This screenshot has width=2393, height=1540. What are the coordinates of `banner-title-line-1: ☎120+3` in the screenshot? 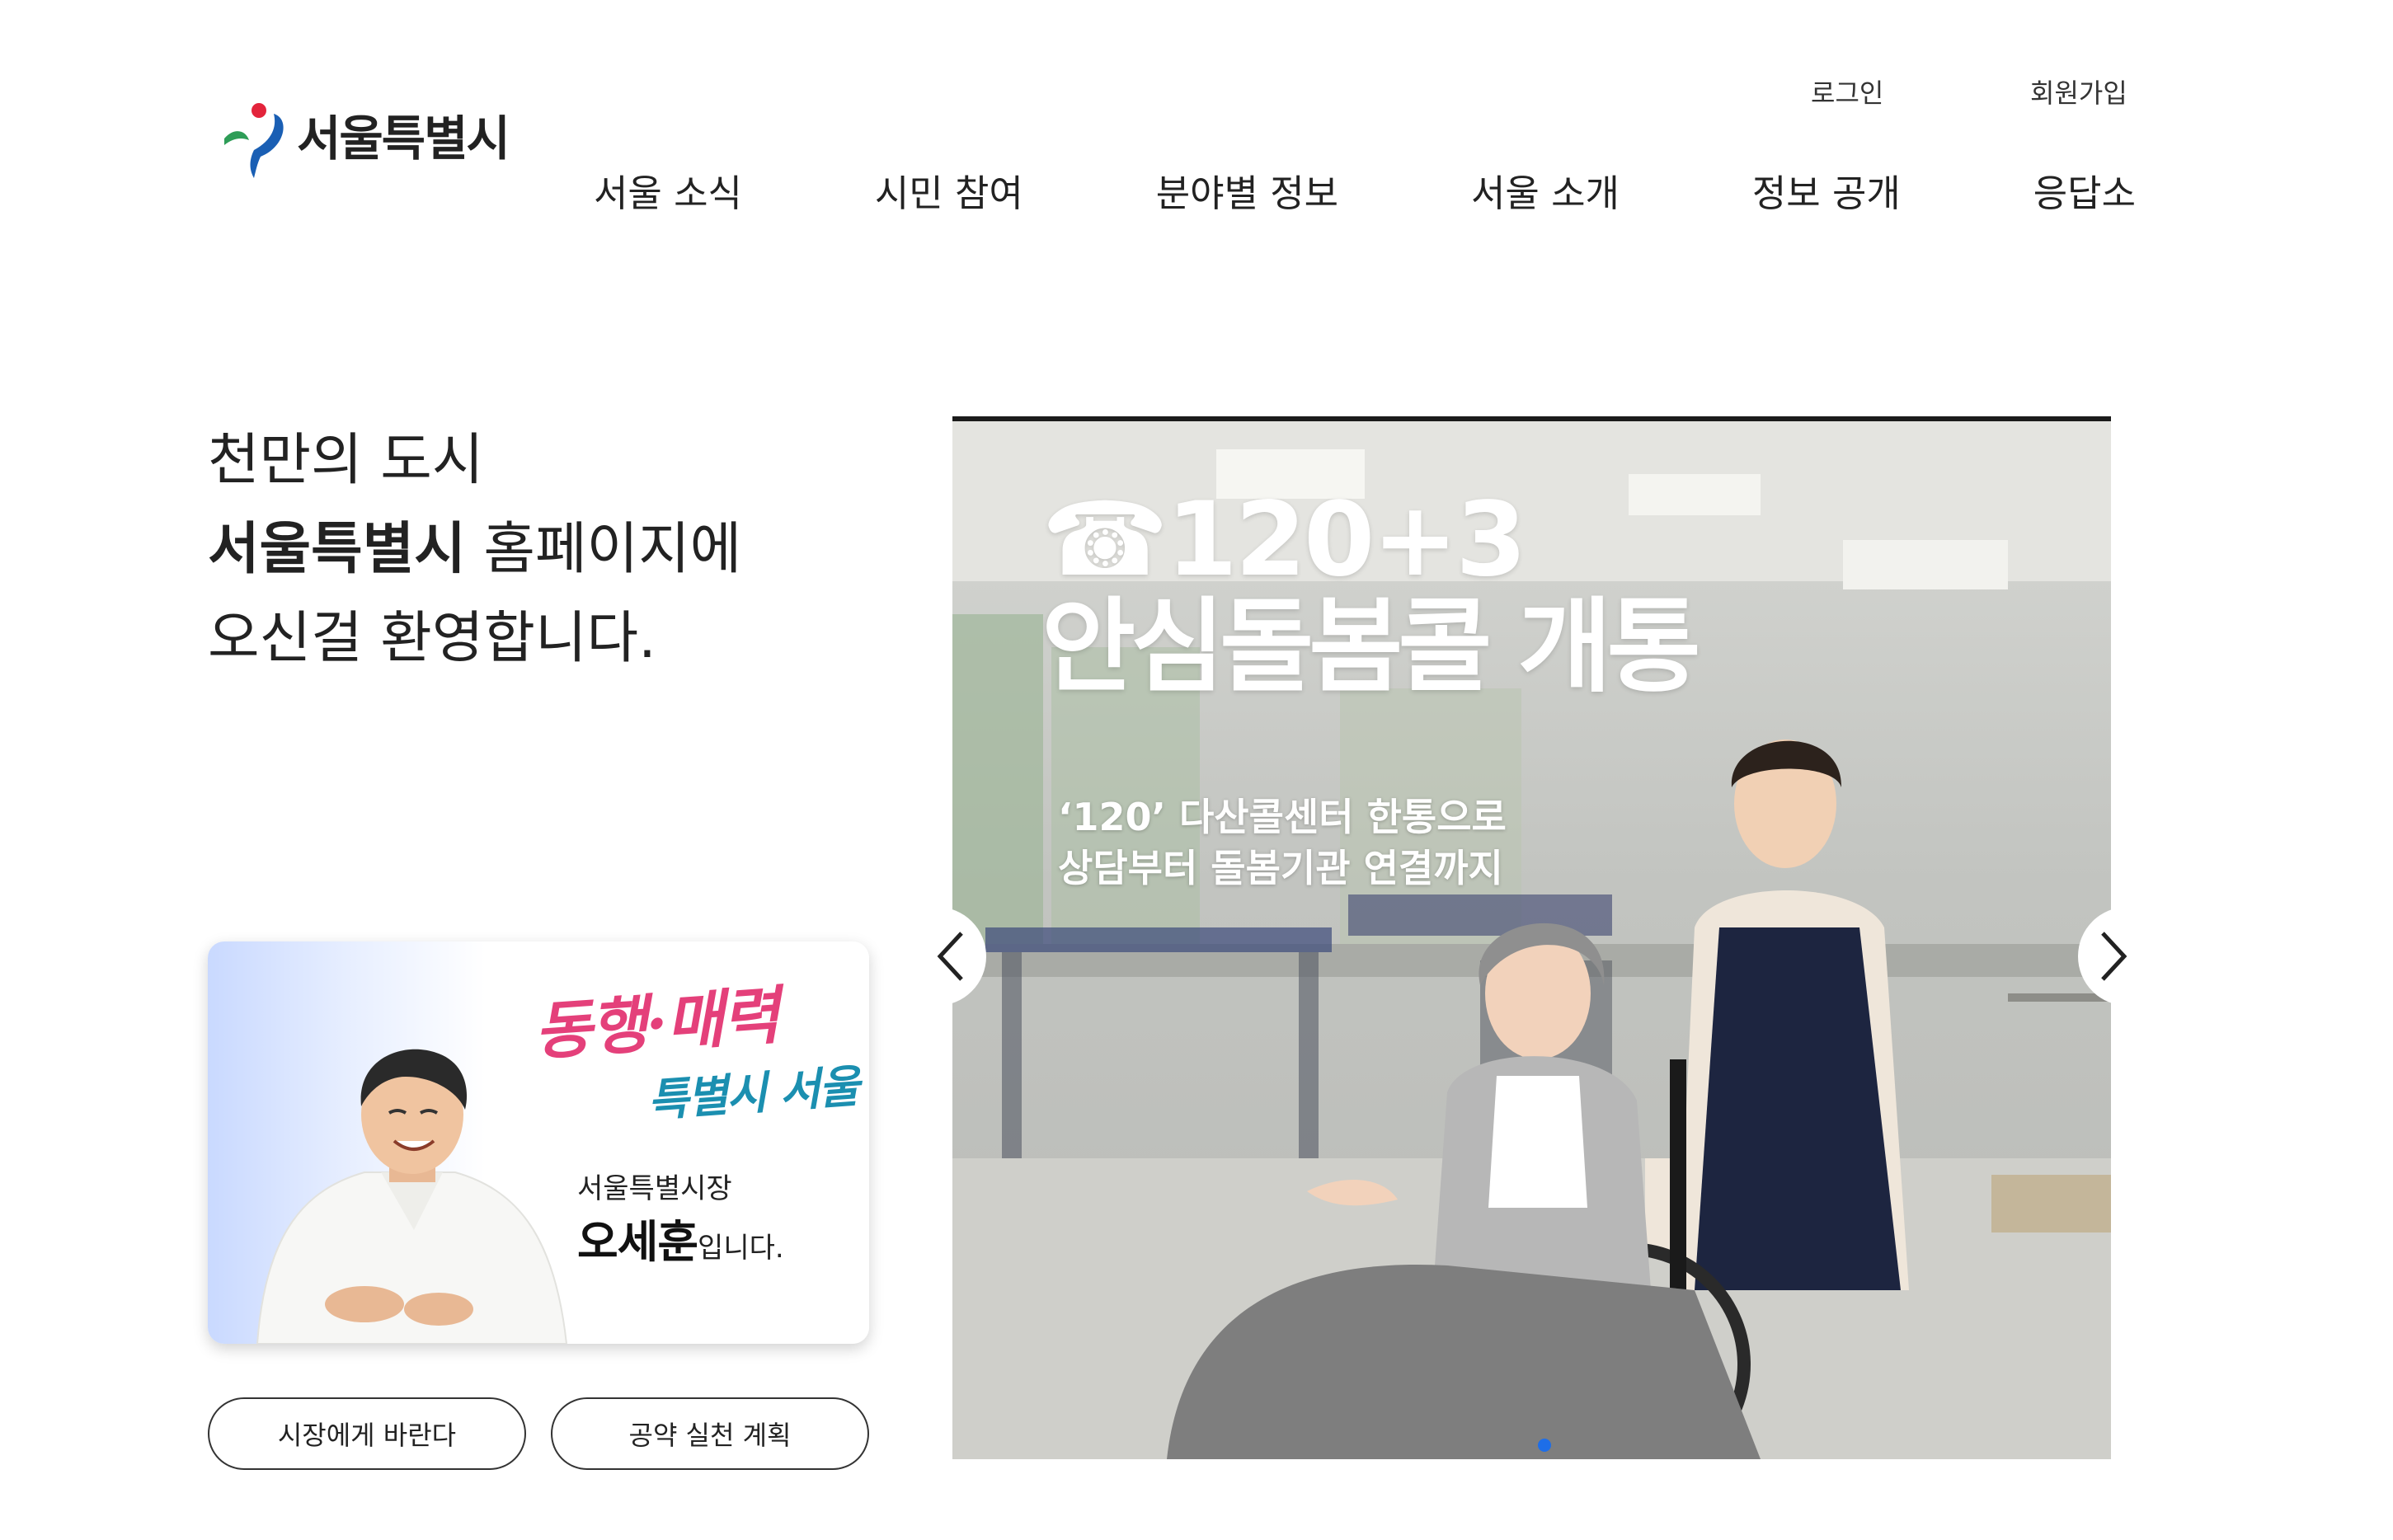 It's located at (1283, 540).